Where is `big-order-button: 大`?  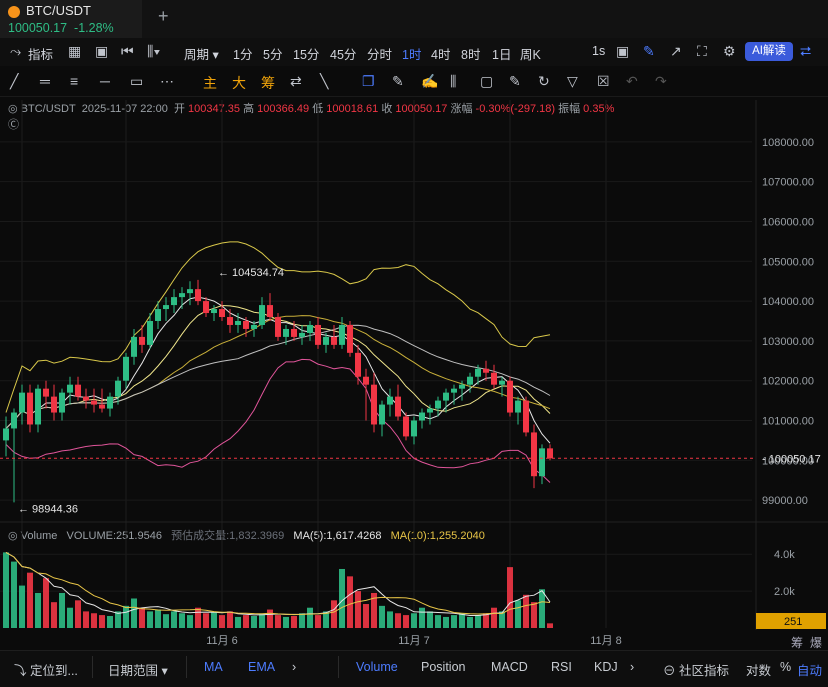 big-order-button: 大 is located at coordinates (239, 83).